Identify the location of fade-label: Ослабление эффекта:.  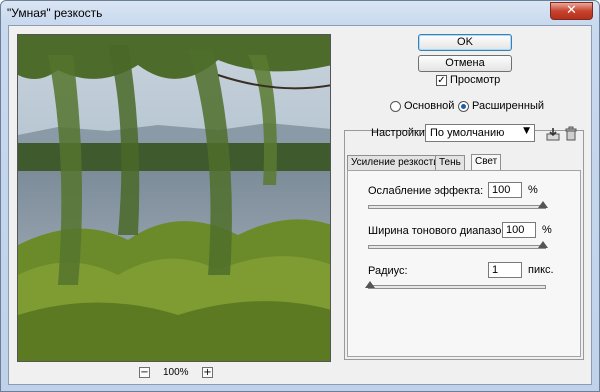
(426, 191).